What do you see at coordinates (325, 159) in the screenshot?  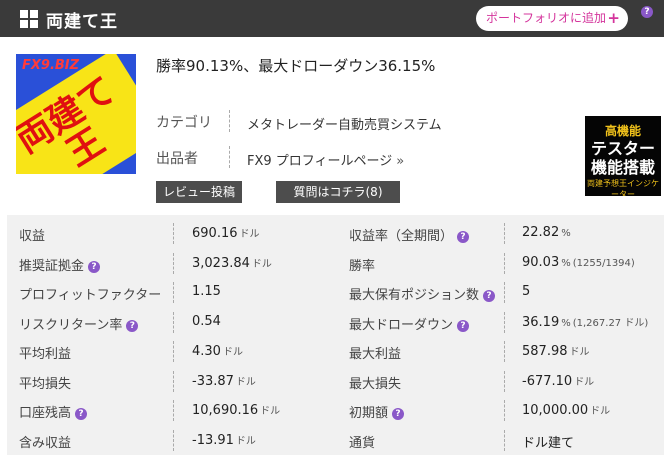 I see `seller-link: FX9 プロフィールページ»` at bounding box center [325, 159].